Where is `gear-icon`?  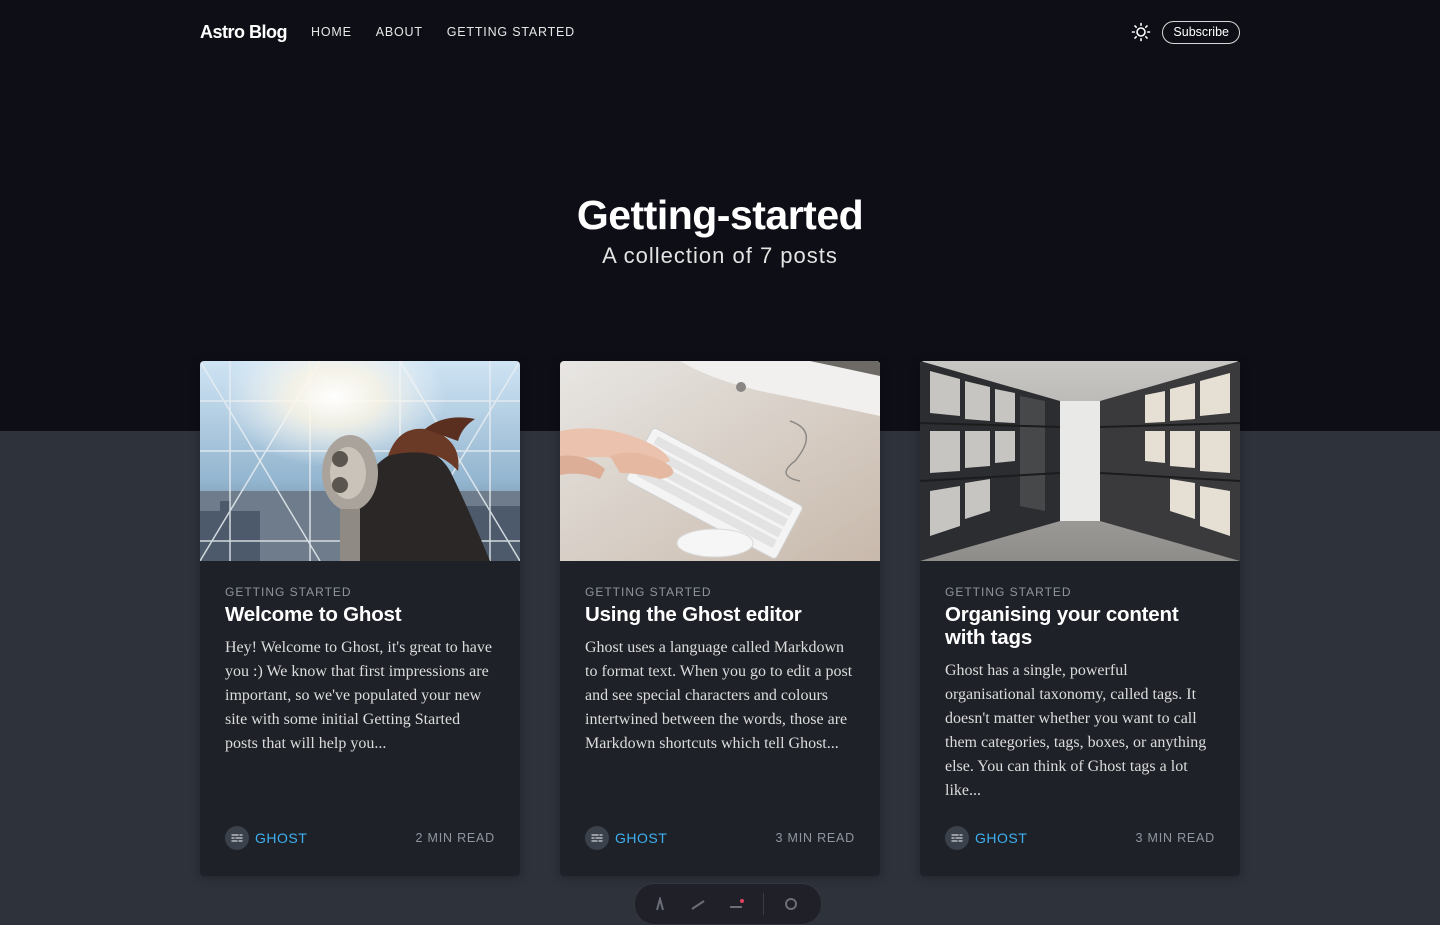 gear-icon is located at coordinates (791, 904).